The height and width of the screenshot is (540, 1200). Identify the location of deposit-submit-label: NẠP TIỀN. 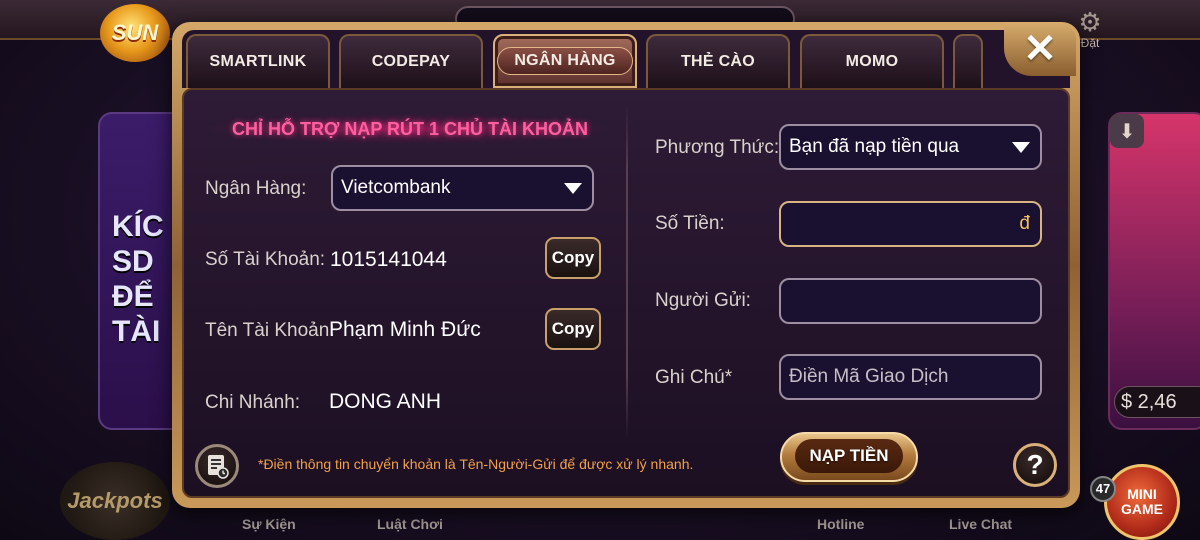
(849, 456).